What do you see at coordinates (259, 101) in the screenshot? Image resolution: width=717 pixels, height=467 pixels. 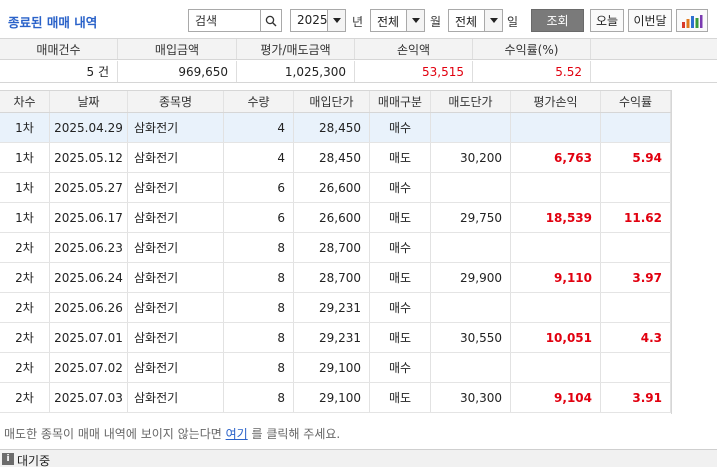 I see `col-qty: 수량` at bounding box center [259, 101].